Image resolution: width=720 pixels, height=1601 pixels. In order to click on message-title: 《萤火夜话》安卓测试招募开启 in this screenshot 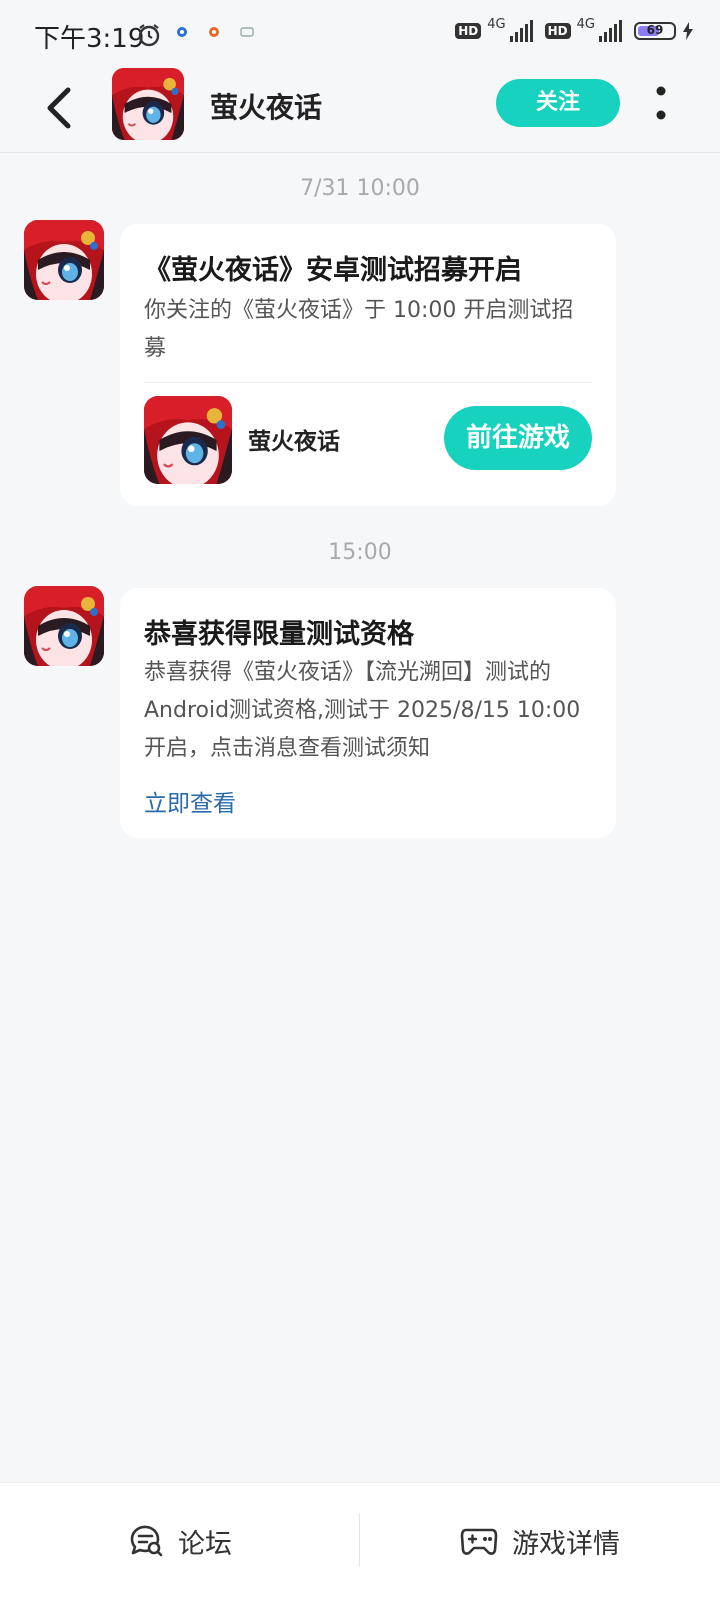, I will do `click(333, 270)`.